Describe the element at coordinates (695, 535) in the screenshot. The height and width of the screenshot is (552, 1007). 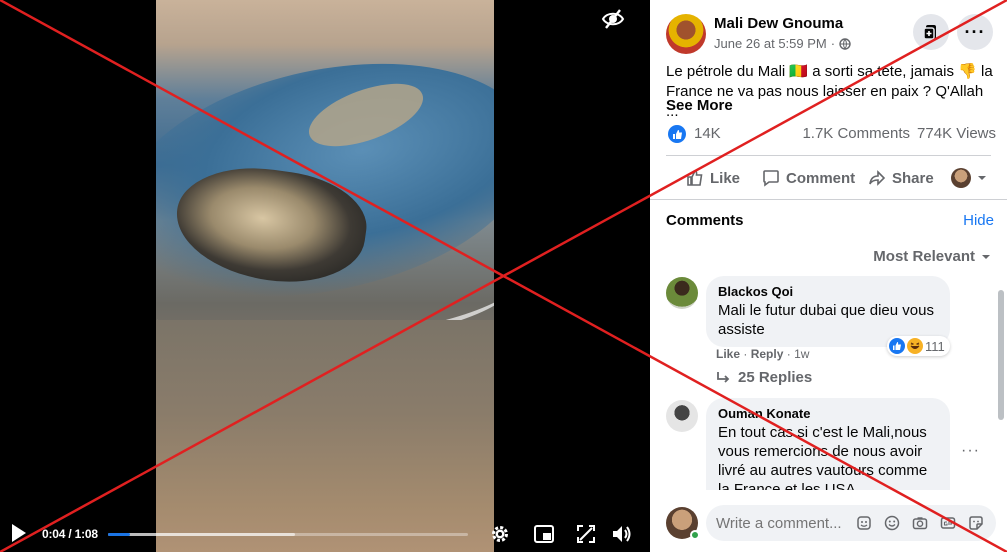
I see `online-status-dot` at that location.